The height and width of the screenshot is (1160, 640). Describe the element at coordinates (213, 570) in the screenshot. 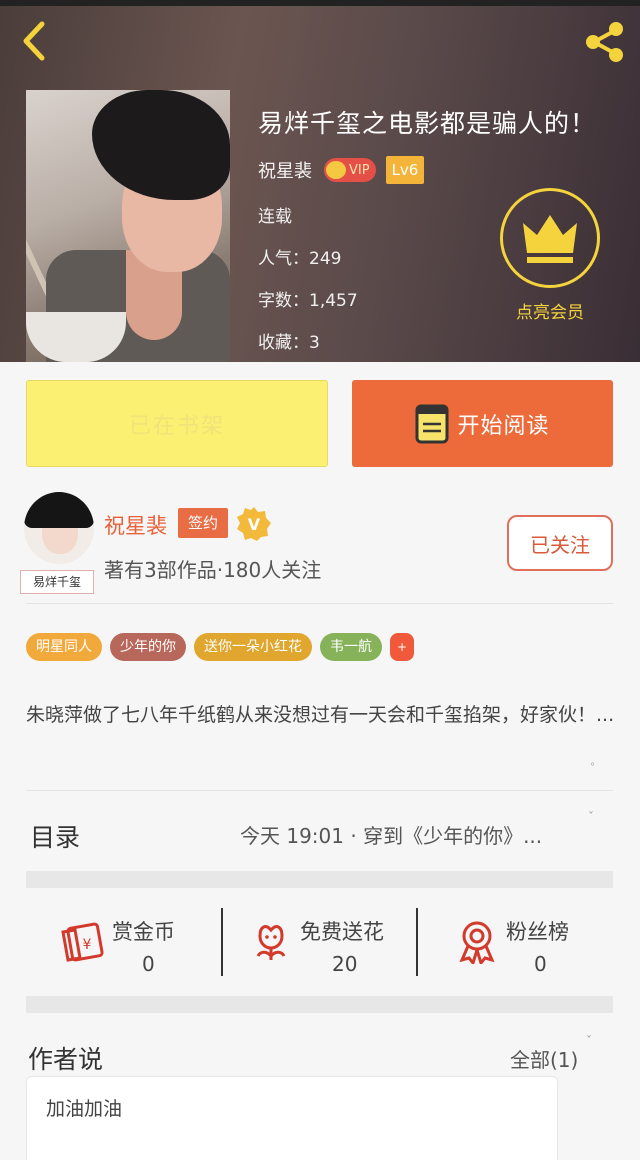

I see `author-stats: 著有3部作品·180人关注` at that location.